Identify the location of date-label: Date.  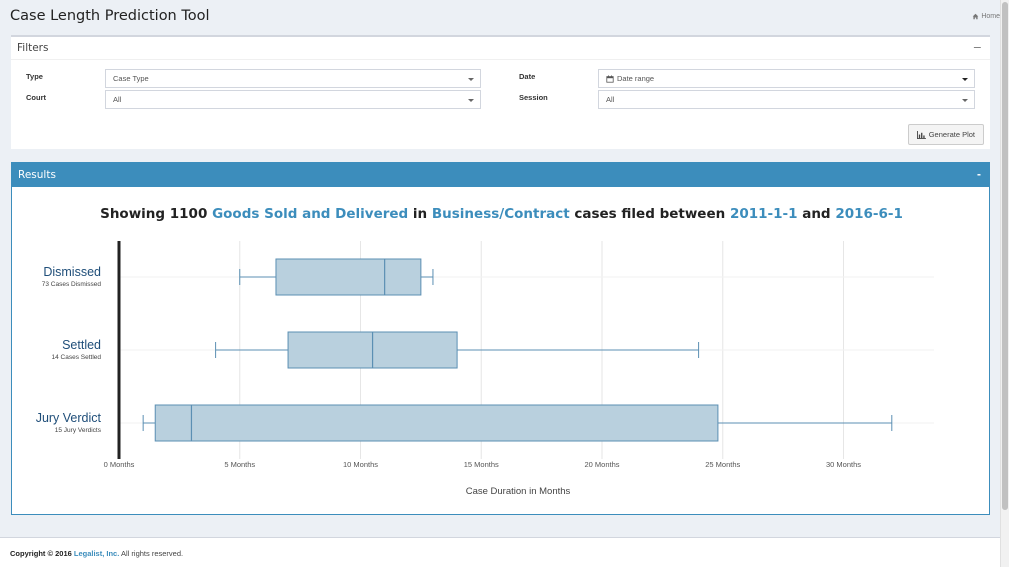
(527, 76).